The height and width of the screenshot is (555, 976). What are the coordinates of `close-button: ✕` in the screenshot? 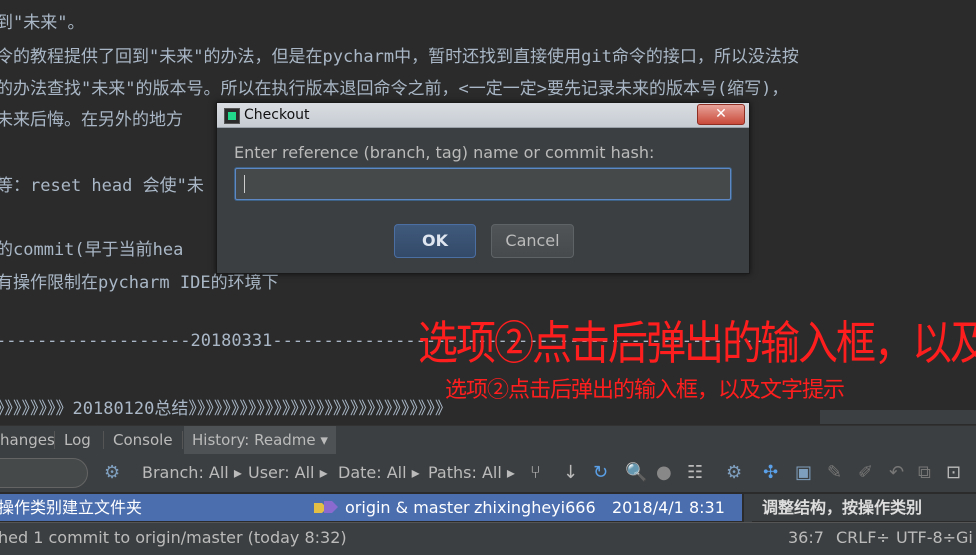 It's located at (721, 114).